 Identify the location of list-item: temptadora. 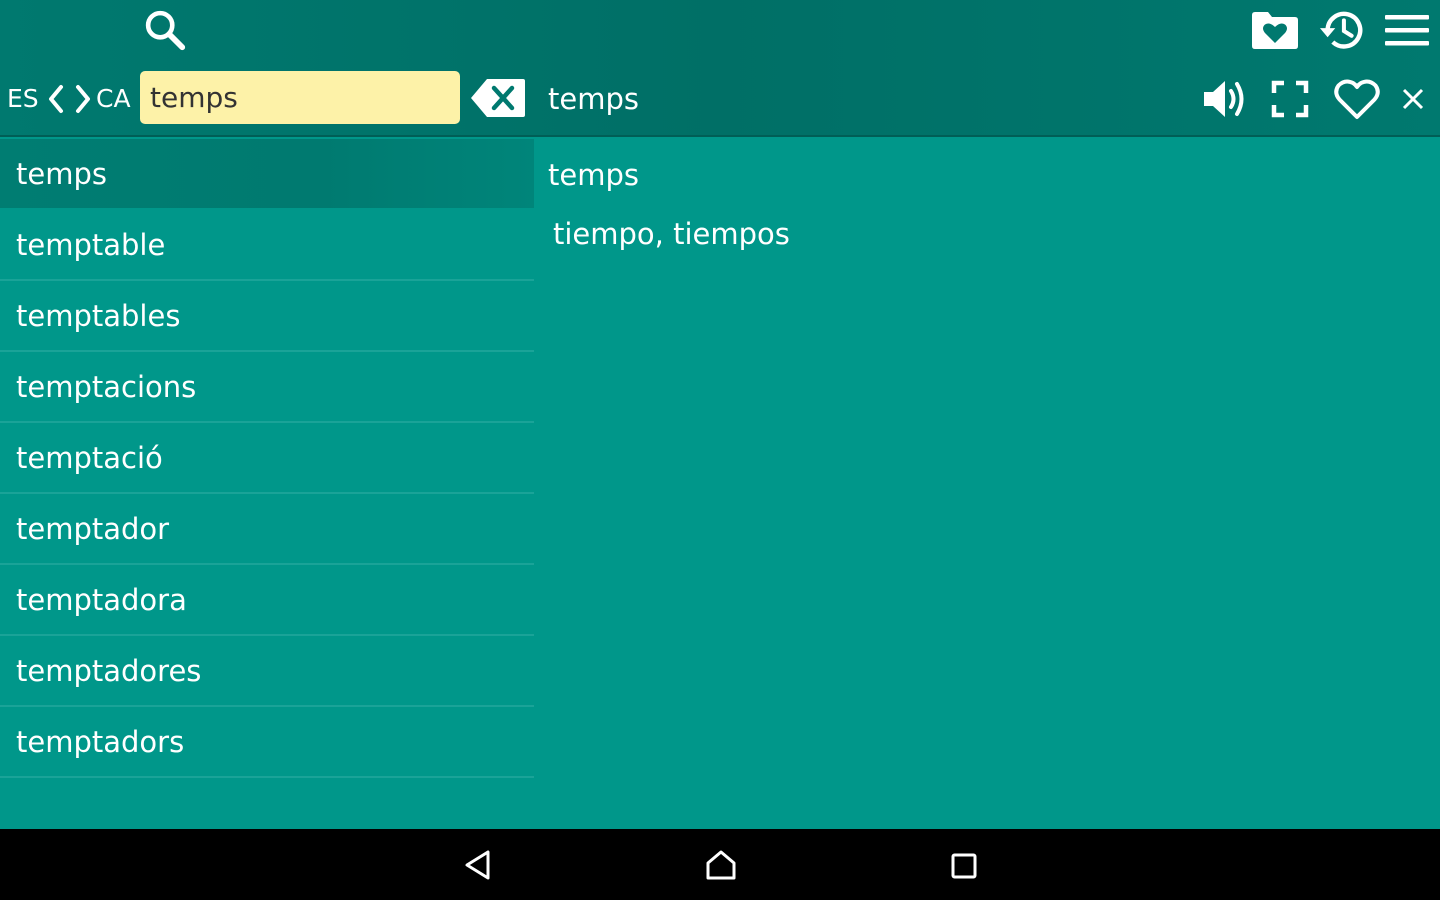
(267, 600).